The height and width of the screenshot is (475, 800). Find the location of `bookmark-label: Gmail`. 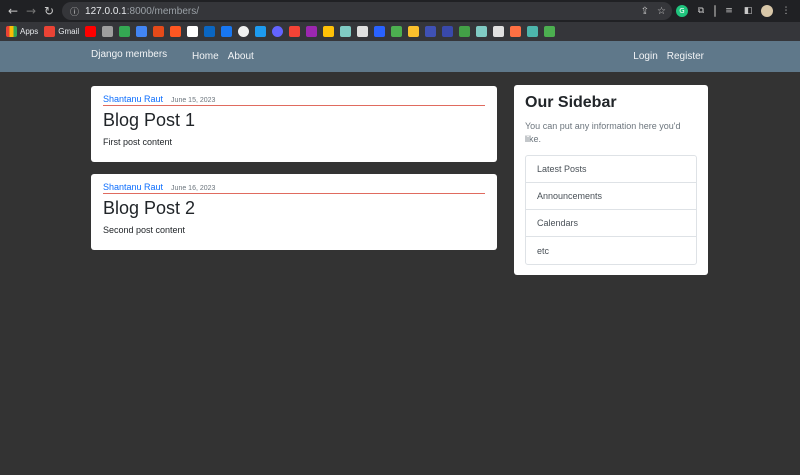

bookmark-label: Gmail is located at coordinates (69, 31).